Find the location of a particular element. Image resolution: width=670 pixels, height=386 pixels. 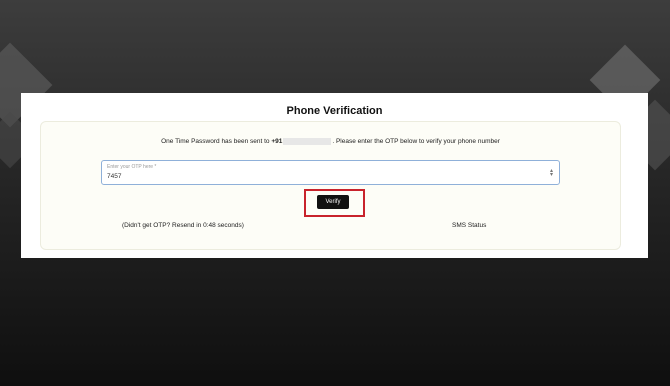

otp-input: Enter your OTP here * 7457 ▴ ▾ is located at coordinates (330, 172).